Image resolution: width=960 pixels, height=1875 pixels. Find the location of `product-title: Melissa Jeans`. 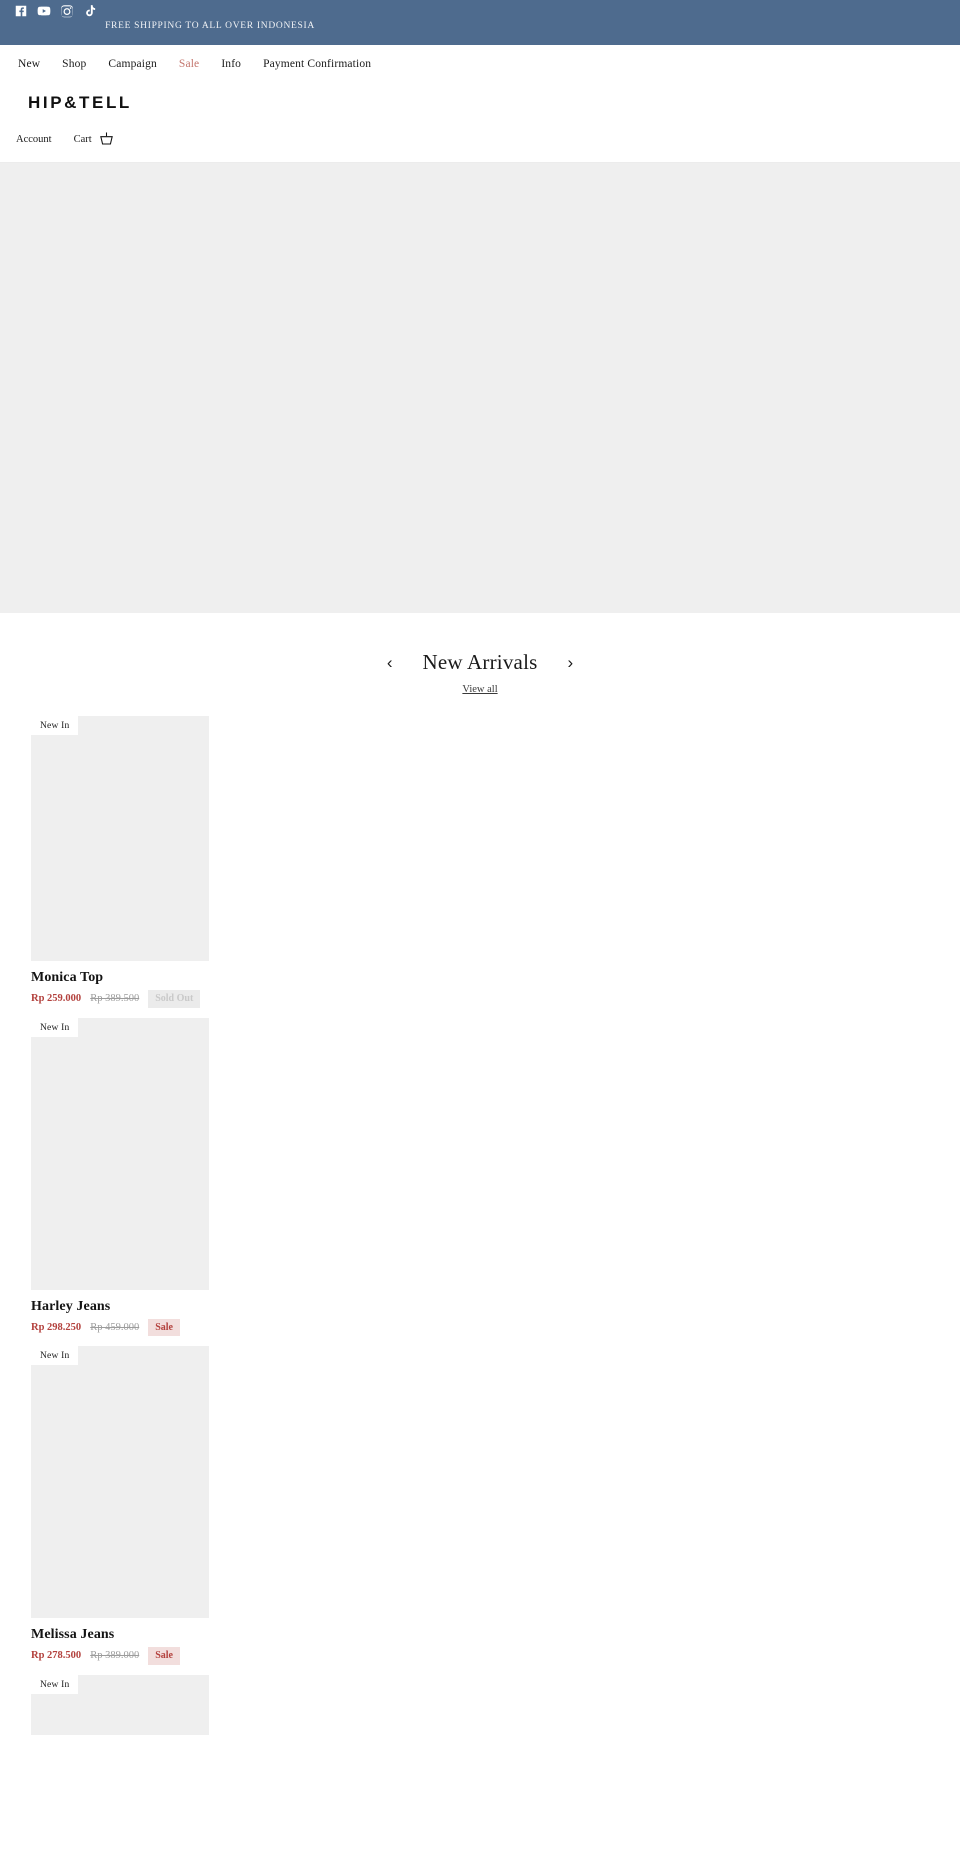

product-title: Melissa Jeans is located at coordinates (120, 1635).